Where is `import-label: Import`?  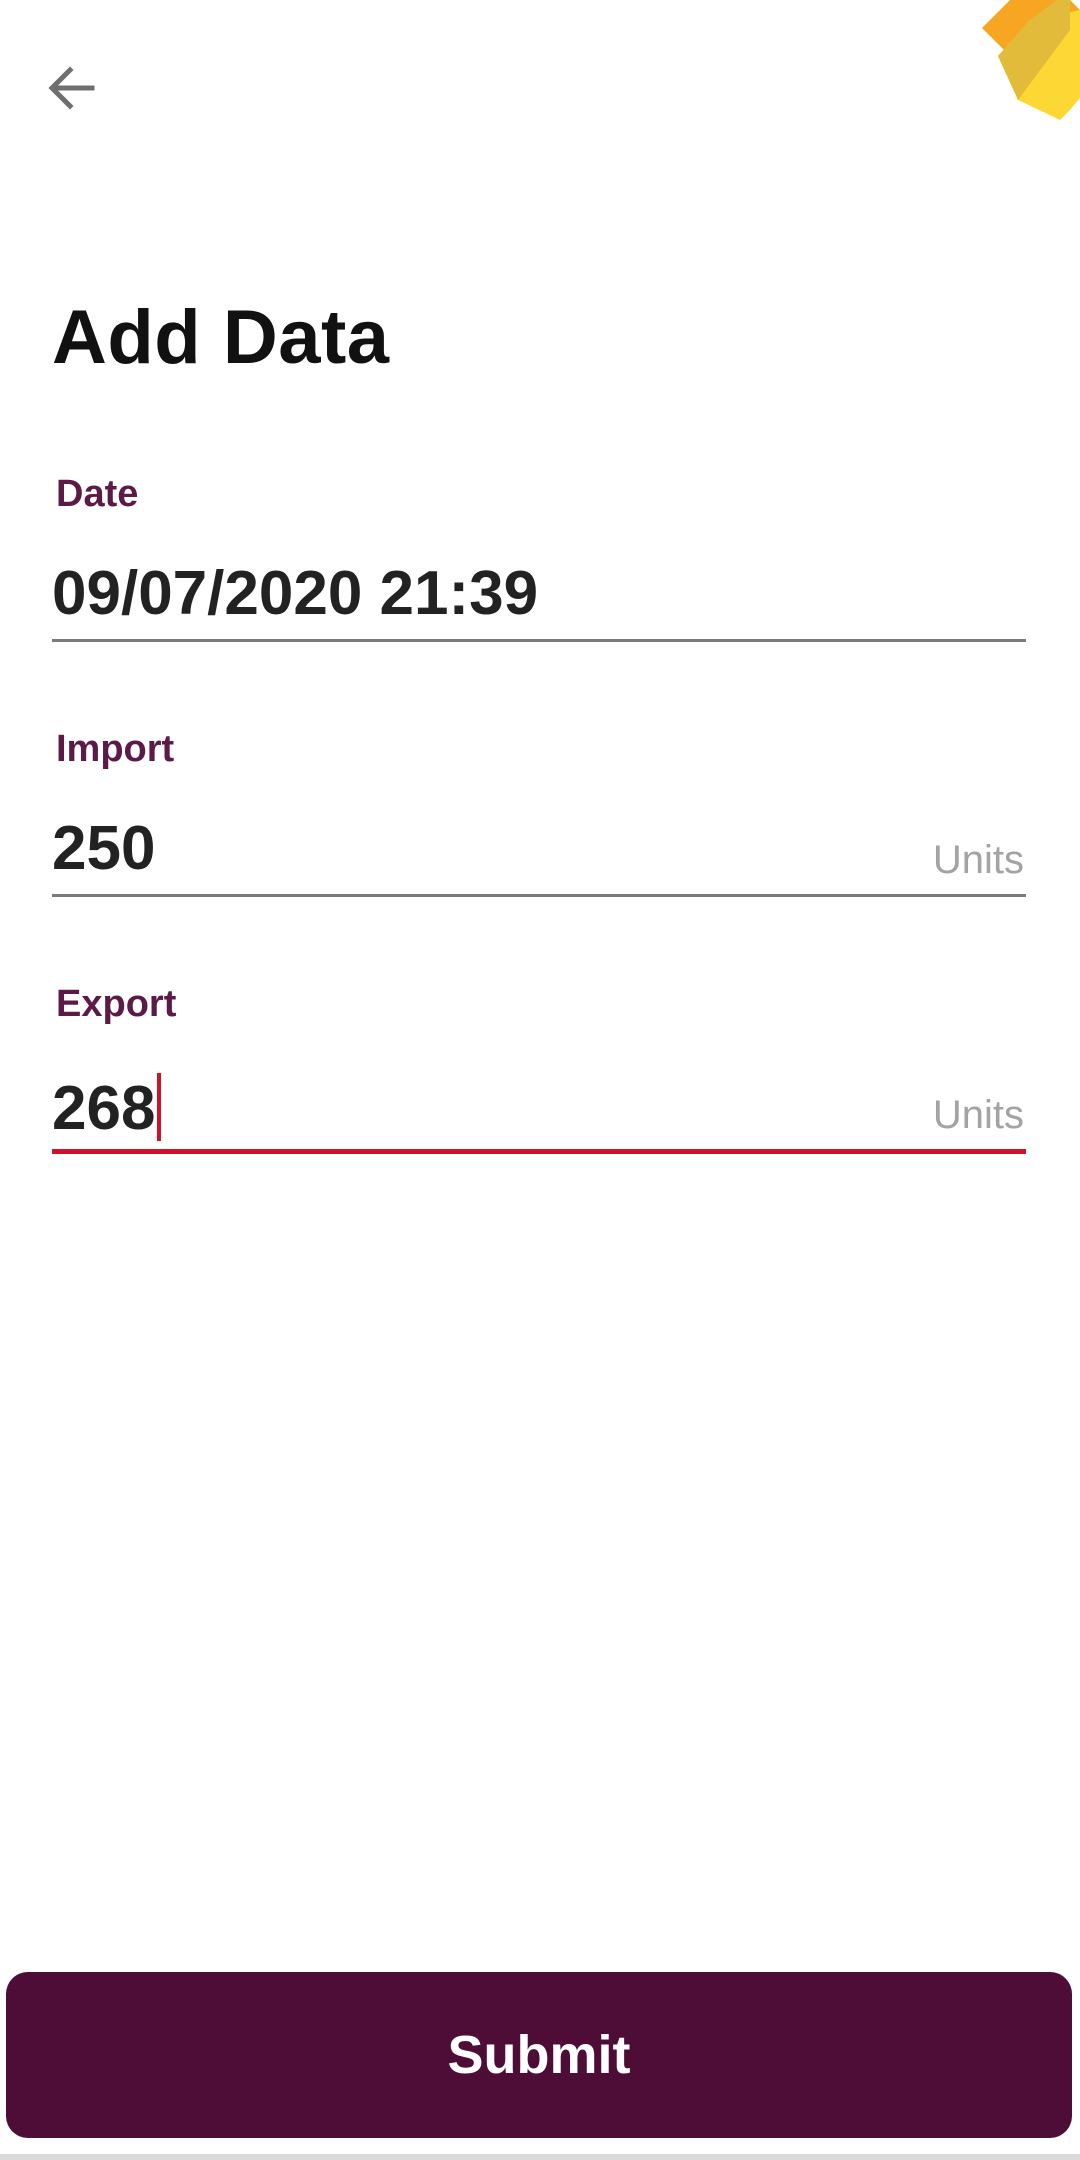 import-label: Import is located at coordinates (115, 749).